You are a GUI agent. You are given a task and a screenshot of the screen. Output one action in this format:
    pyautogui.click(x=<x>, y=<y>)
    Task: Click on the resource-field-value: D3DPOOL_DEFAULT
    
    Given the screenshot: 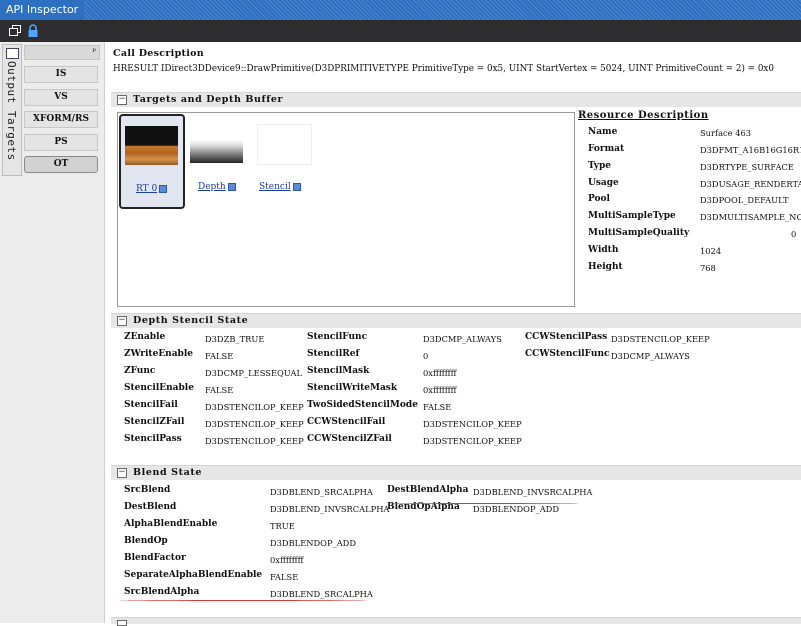 What is the action you would take?
    pyautogui.click(x=744, y=200)
    